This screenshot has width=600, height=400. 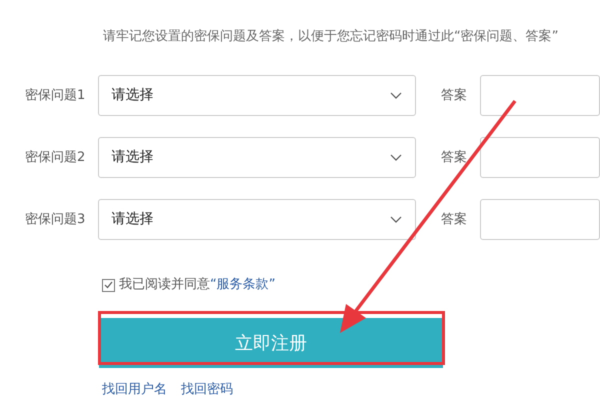 I want to click on field-label: 密保问题3, so click(x=55, y=219).